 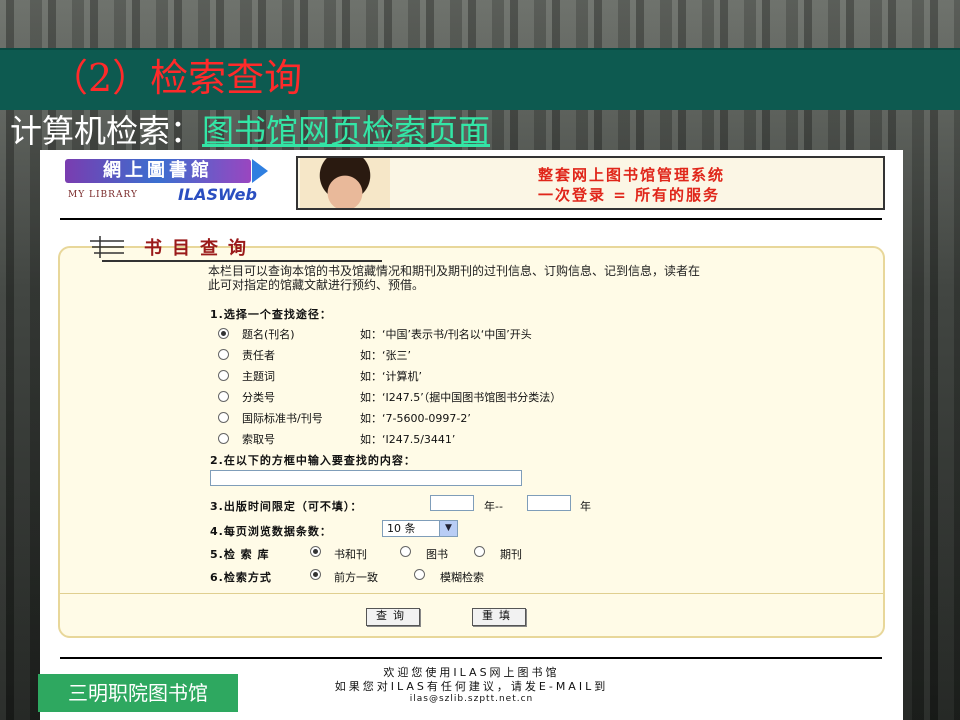 I want to click on option-label: 索取号, so click(x=258, y=439).